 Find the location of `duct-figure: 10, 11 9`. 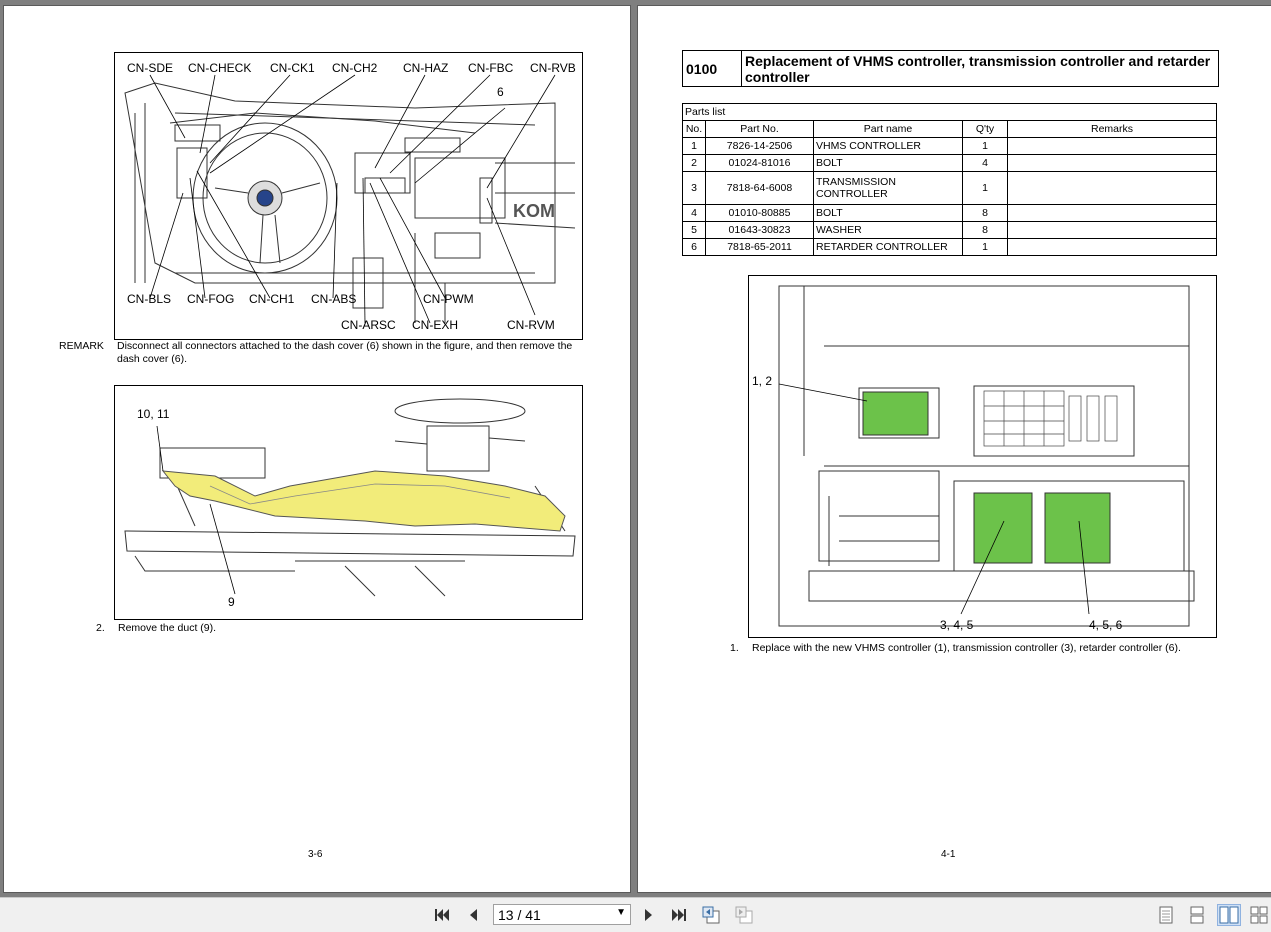

duct-figure: 10, 11 9 is located at coordinates (348, 502).